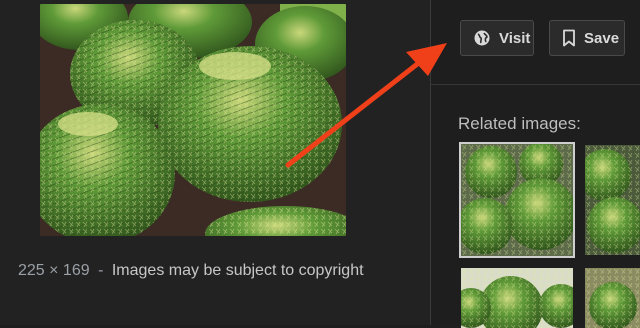  What do you see at coordinates (238, 270) in the screenshot?
I see `copyright-notice: Images may be subject to copyright` at bounding box center [238, 270].